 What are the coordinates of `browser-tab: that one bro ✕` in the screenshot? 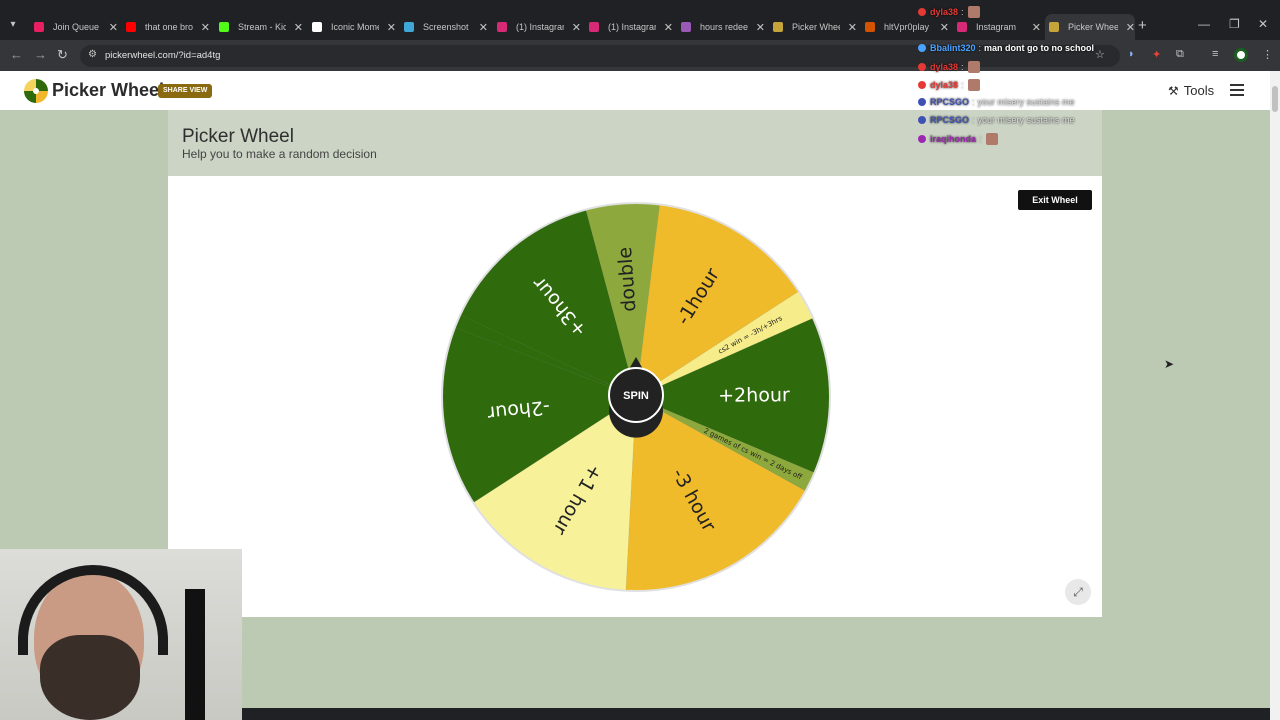 It's located at (166, 27).